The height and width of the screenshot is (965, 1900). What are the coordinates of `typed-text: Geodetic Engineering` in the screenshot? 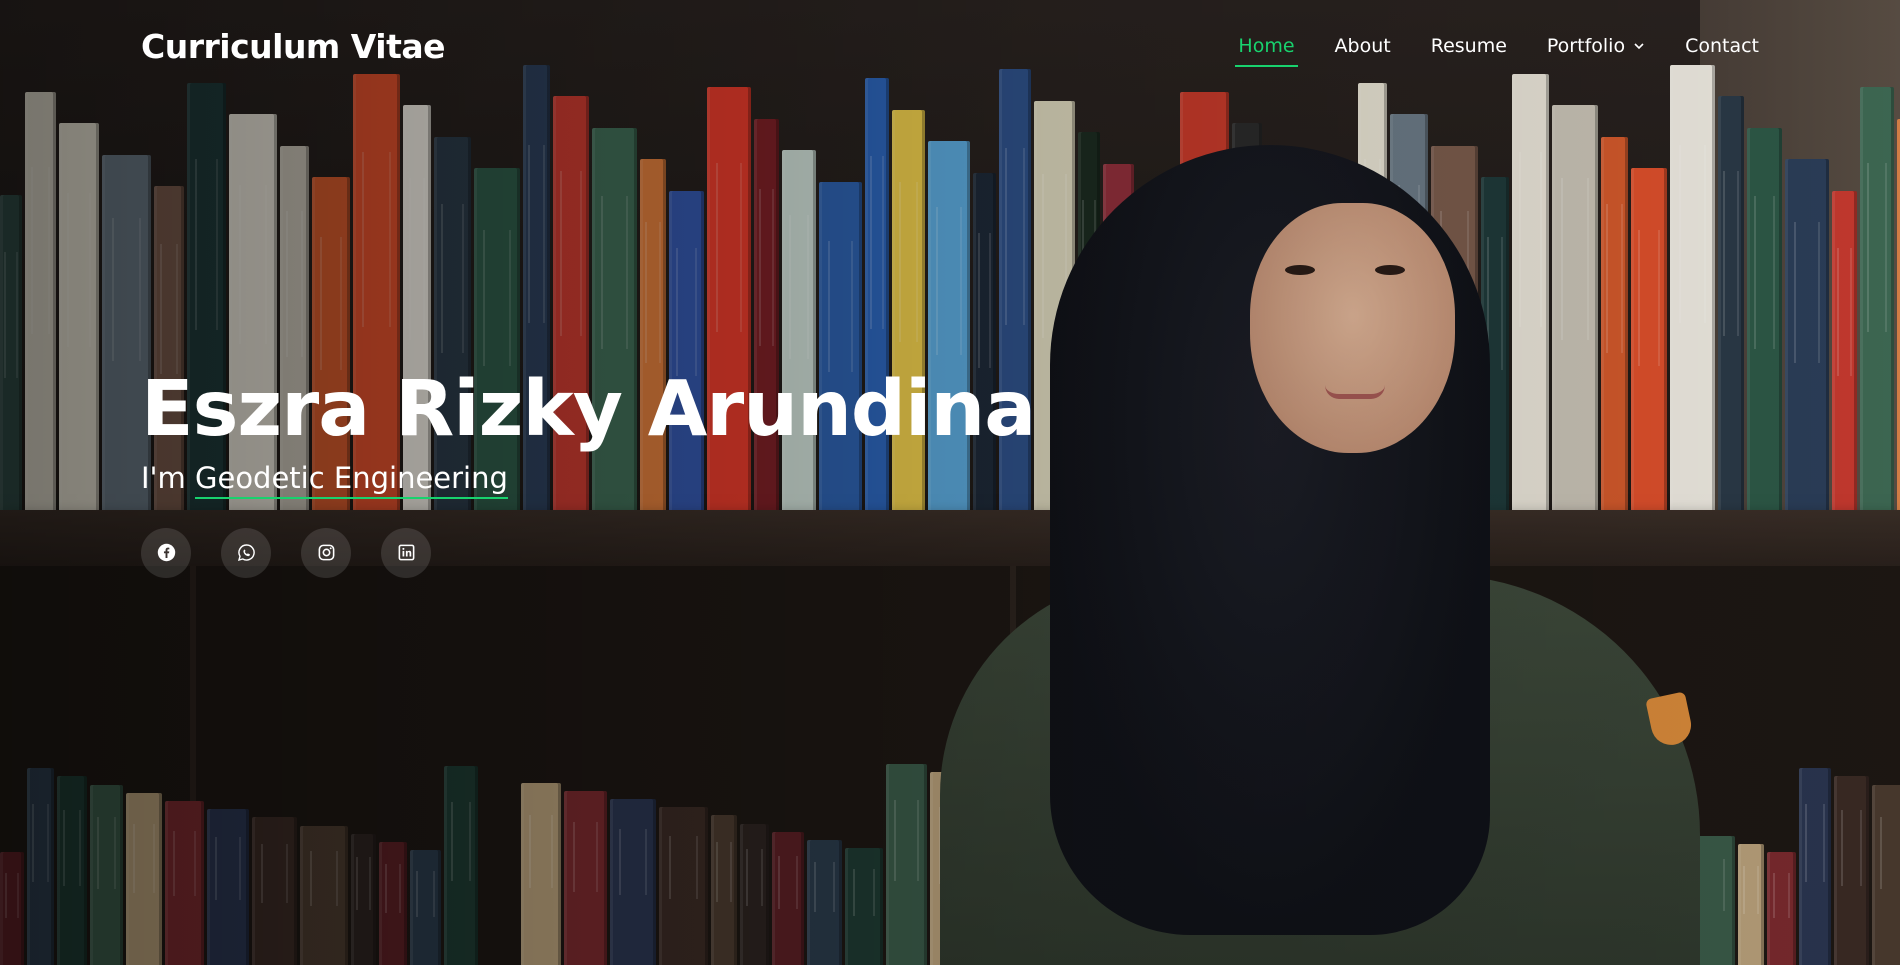 It's located at (351, 479).